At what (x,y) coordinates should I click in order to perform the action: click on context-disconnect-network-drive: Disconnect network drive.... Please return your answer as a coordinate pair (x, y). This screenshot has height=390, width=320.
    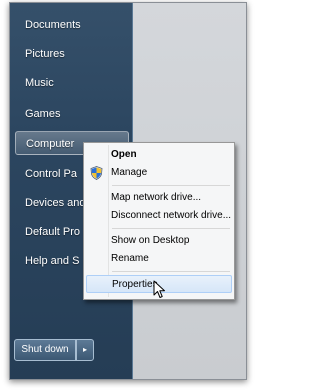
    Looking at the image, I should click on (159, 216).